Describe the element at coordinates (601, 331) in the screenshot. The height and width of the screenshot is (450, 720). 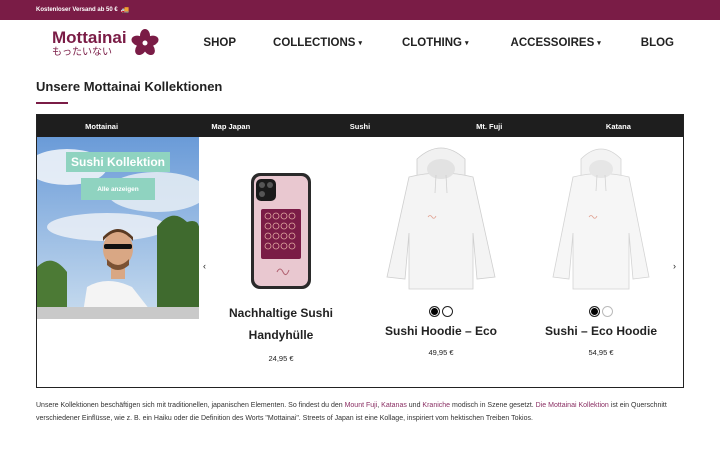
I see `product-name: Sushi – Eco Hoodie` at that location.